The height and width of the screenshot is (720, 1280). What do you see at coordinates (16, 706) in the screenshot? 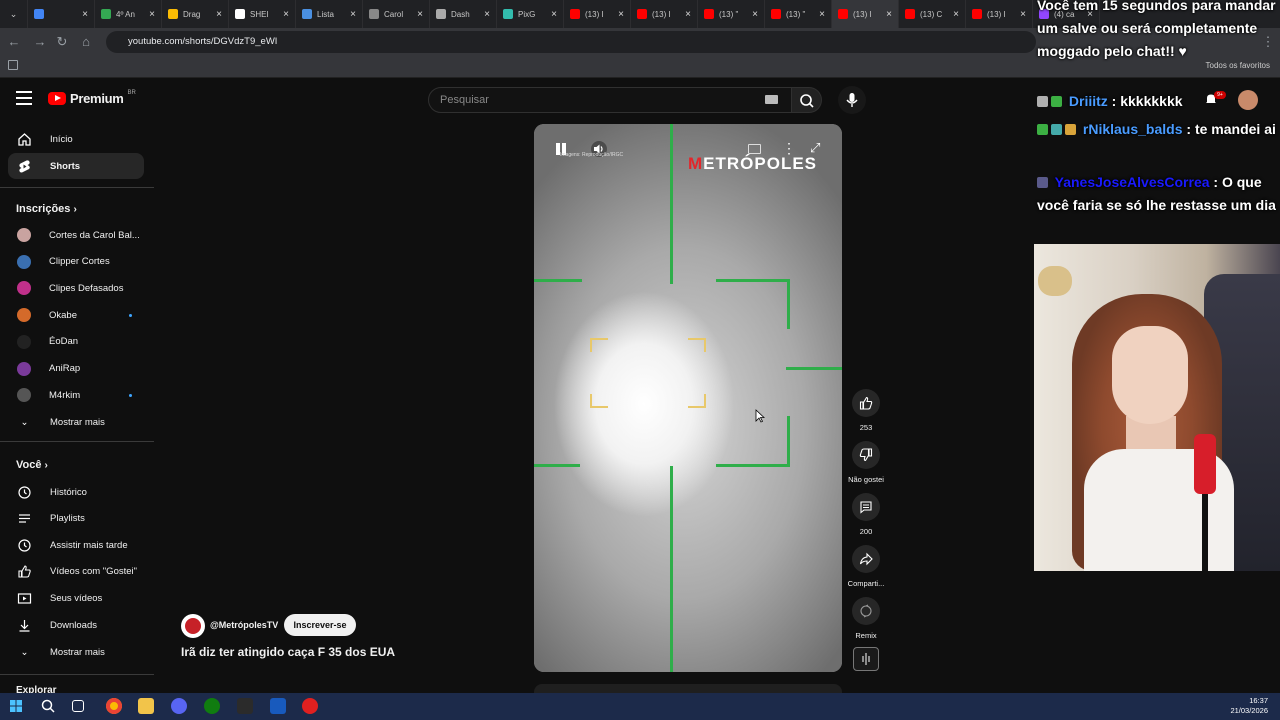
I see `windows-start-icon` at bounding box center [16, 706].